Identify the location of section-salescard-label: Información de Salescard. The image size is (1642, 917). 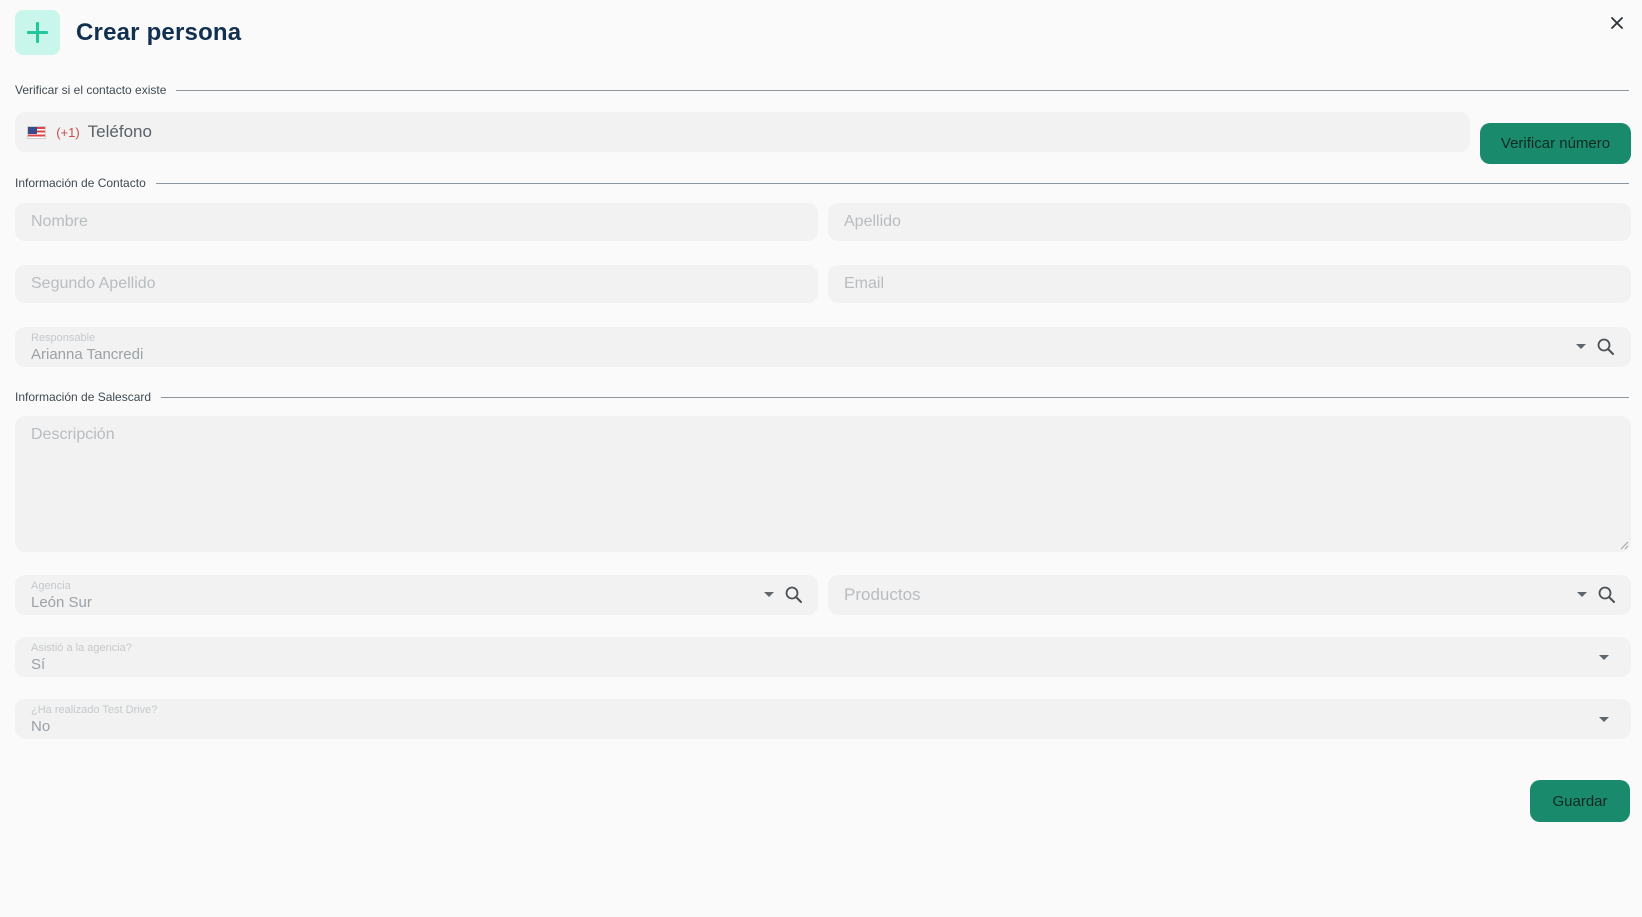
(83, 397).